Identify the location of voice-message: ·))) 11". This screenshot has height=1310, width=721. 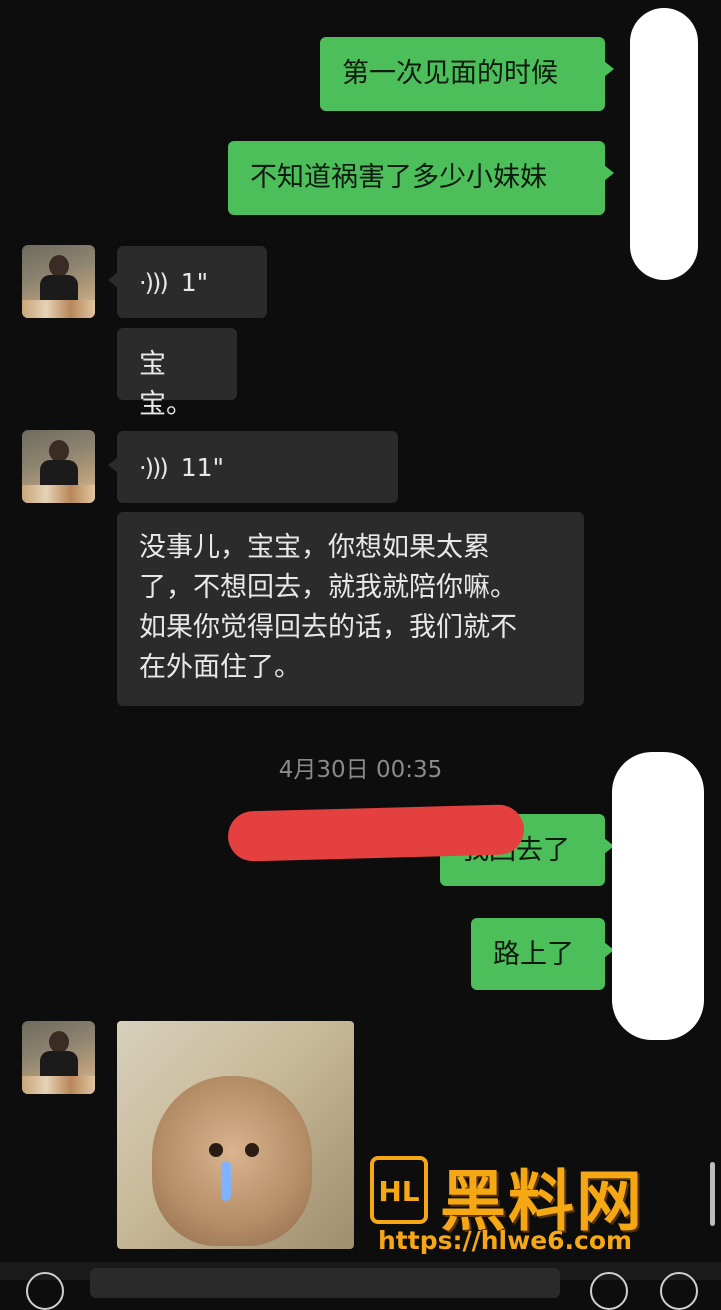
(253, 467).